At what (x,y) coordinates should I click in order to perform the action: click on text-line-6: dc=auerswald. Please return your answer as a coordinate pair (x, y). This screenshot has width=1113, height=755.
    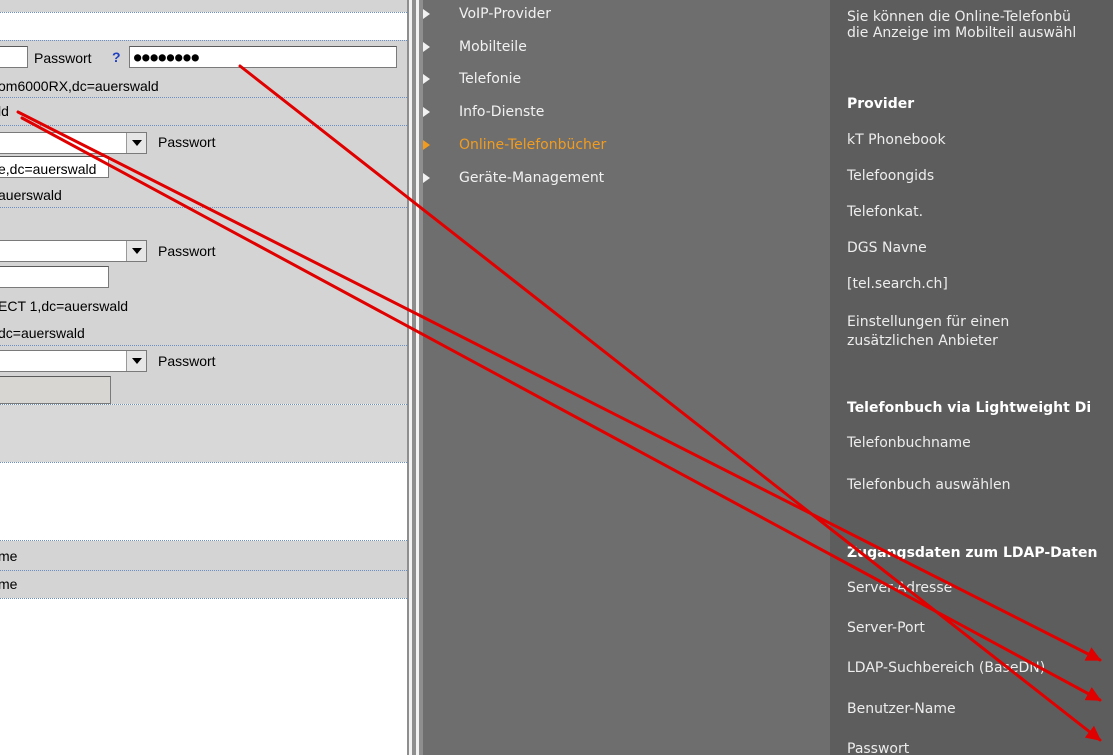
    Looking at the image, I should click on (42, 333).